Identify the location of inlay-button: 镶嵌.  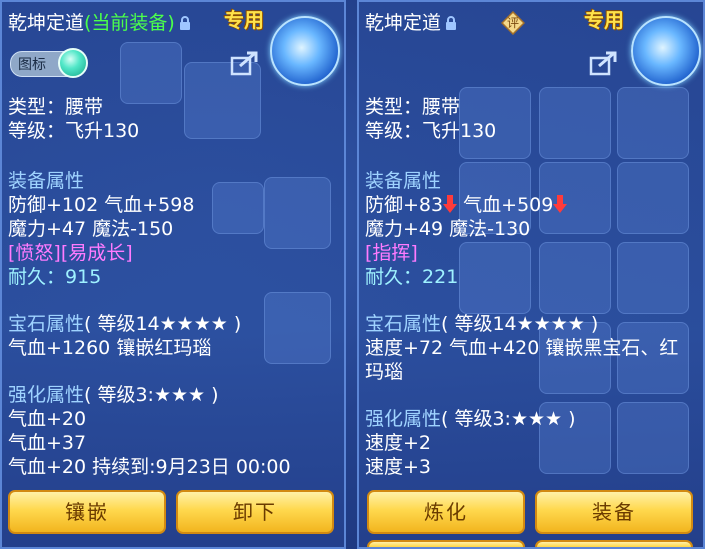
(87, 512).